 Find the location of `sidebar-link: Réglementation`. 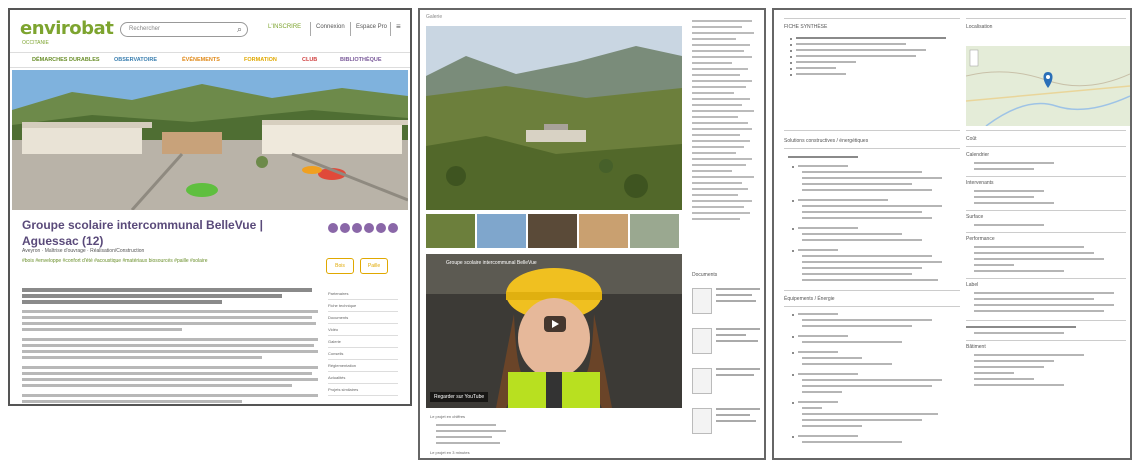

sidebar-link: Réglementation is located at coordinates (363, 366).